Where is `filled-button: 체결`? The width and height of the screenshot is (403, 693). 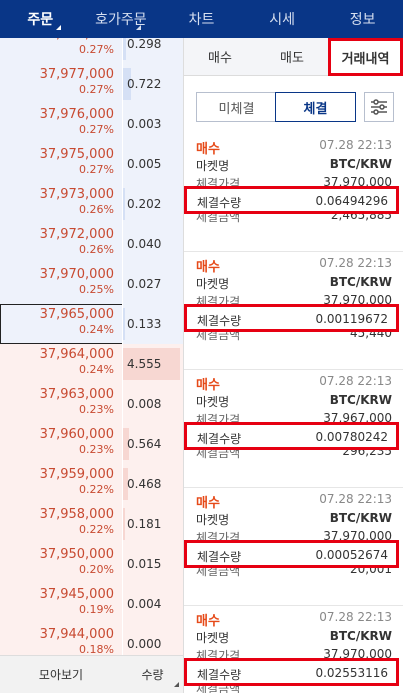
filled-button: 체결 is located at coordinates (315, 107).